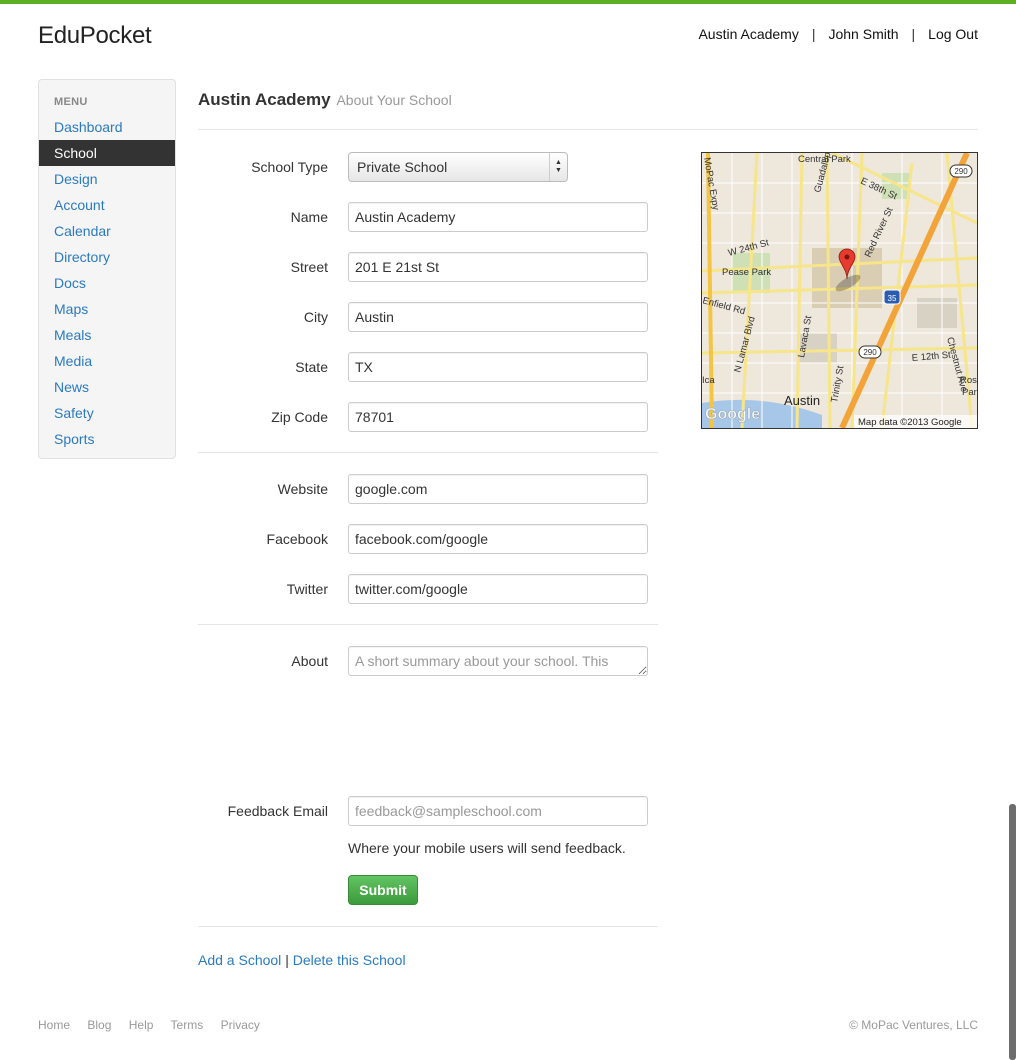 This screenshot has width=1016, height=1060. Describe the element at coordinates (107, 335) in the screenshot. I see `sidebar-item-meals: Meals` at that location.